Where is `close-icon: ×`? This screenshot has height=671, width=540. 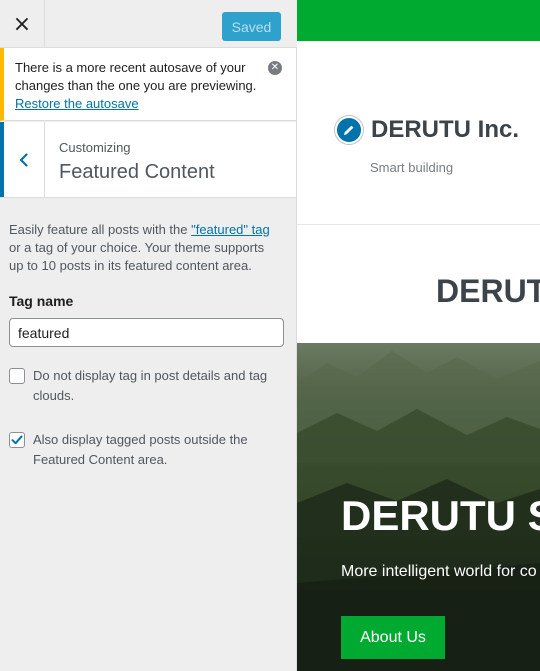
close-icon: × is located at coordinates (22, 24).